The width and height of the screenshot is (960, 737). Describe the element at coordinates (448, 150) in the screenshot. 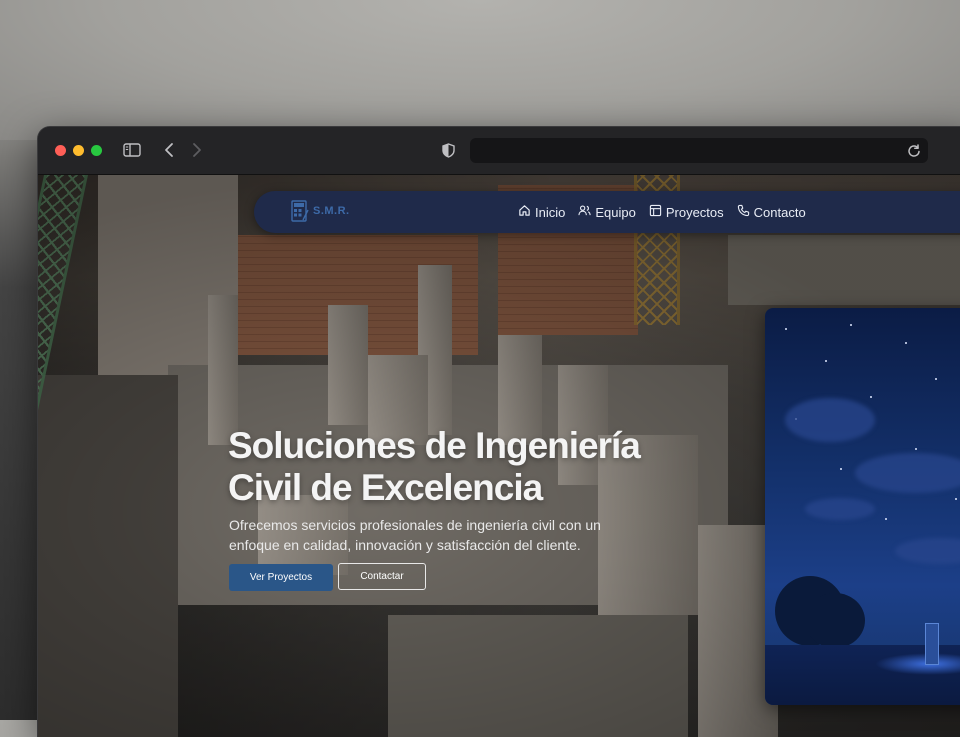

I see `privacy-shield-icon` at that location.